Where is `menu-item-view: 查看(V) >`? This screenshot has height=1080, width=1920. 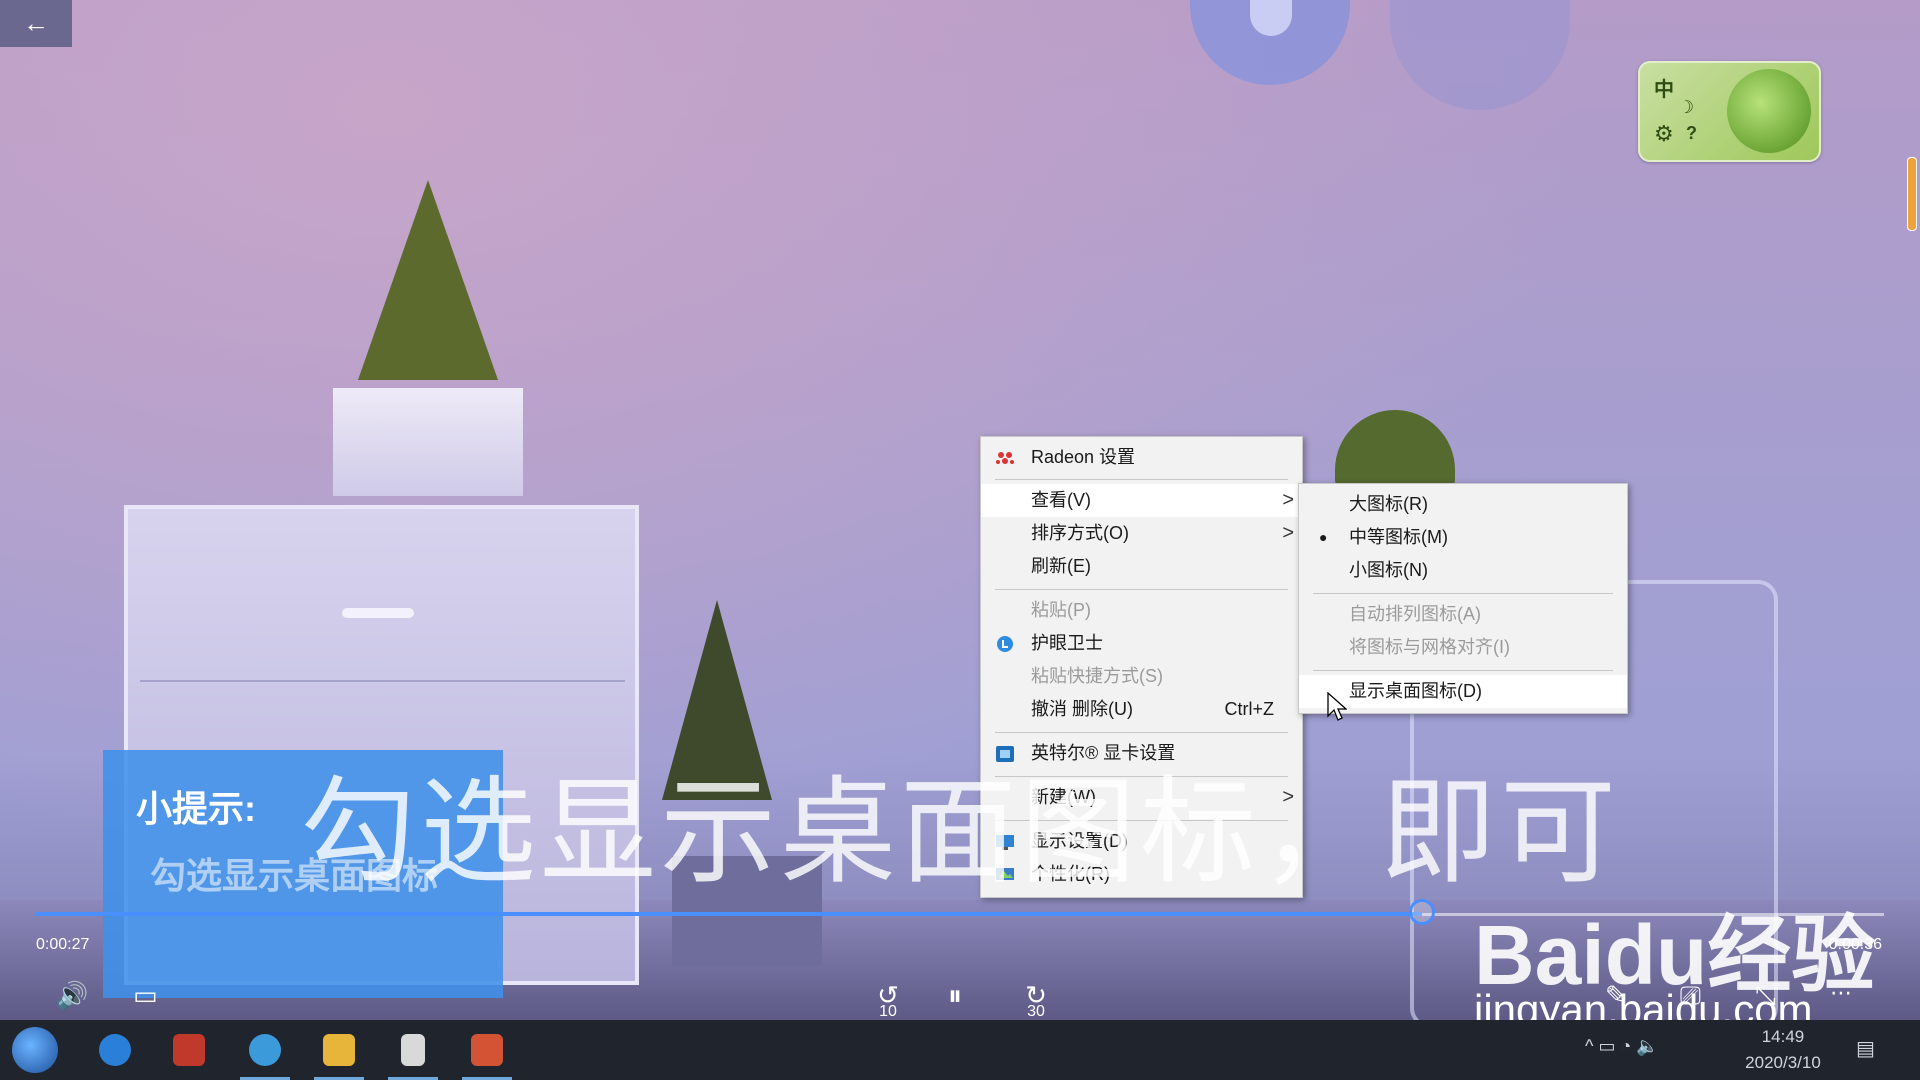 menu-item-view: 查看(V) > is located at coordinates (1141, 500).